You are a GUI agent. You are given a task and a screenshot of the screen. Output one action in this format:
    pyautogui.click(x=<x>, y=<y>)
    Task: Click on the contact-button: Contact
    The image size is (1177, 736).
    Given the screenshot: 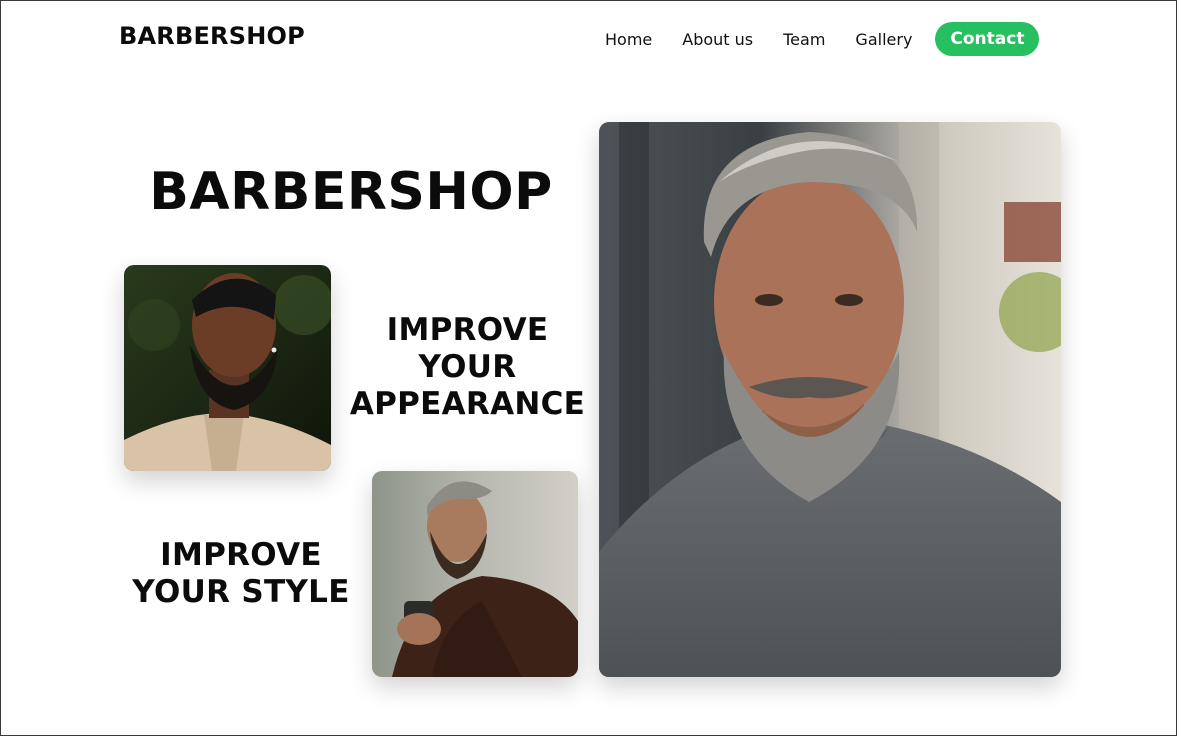 What is the action you would take?
    pyautogui.click(x=987, y=39)
    